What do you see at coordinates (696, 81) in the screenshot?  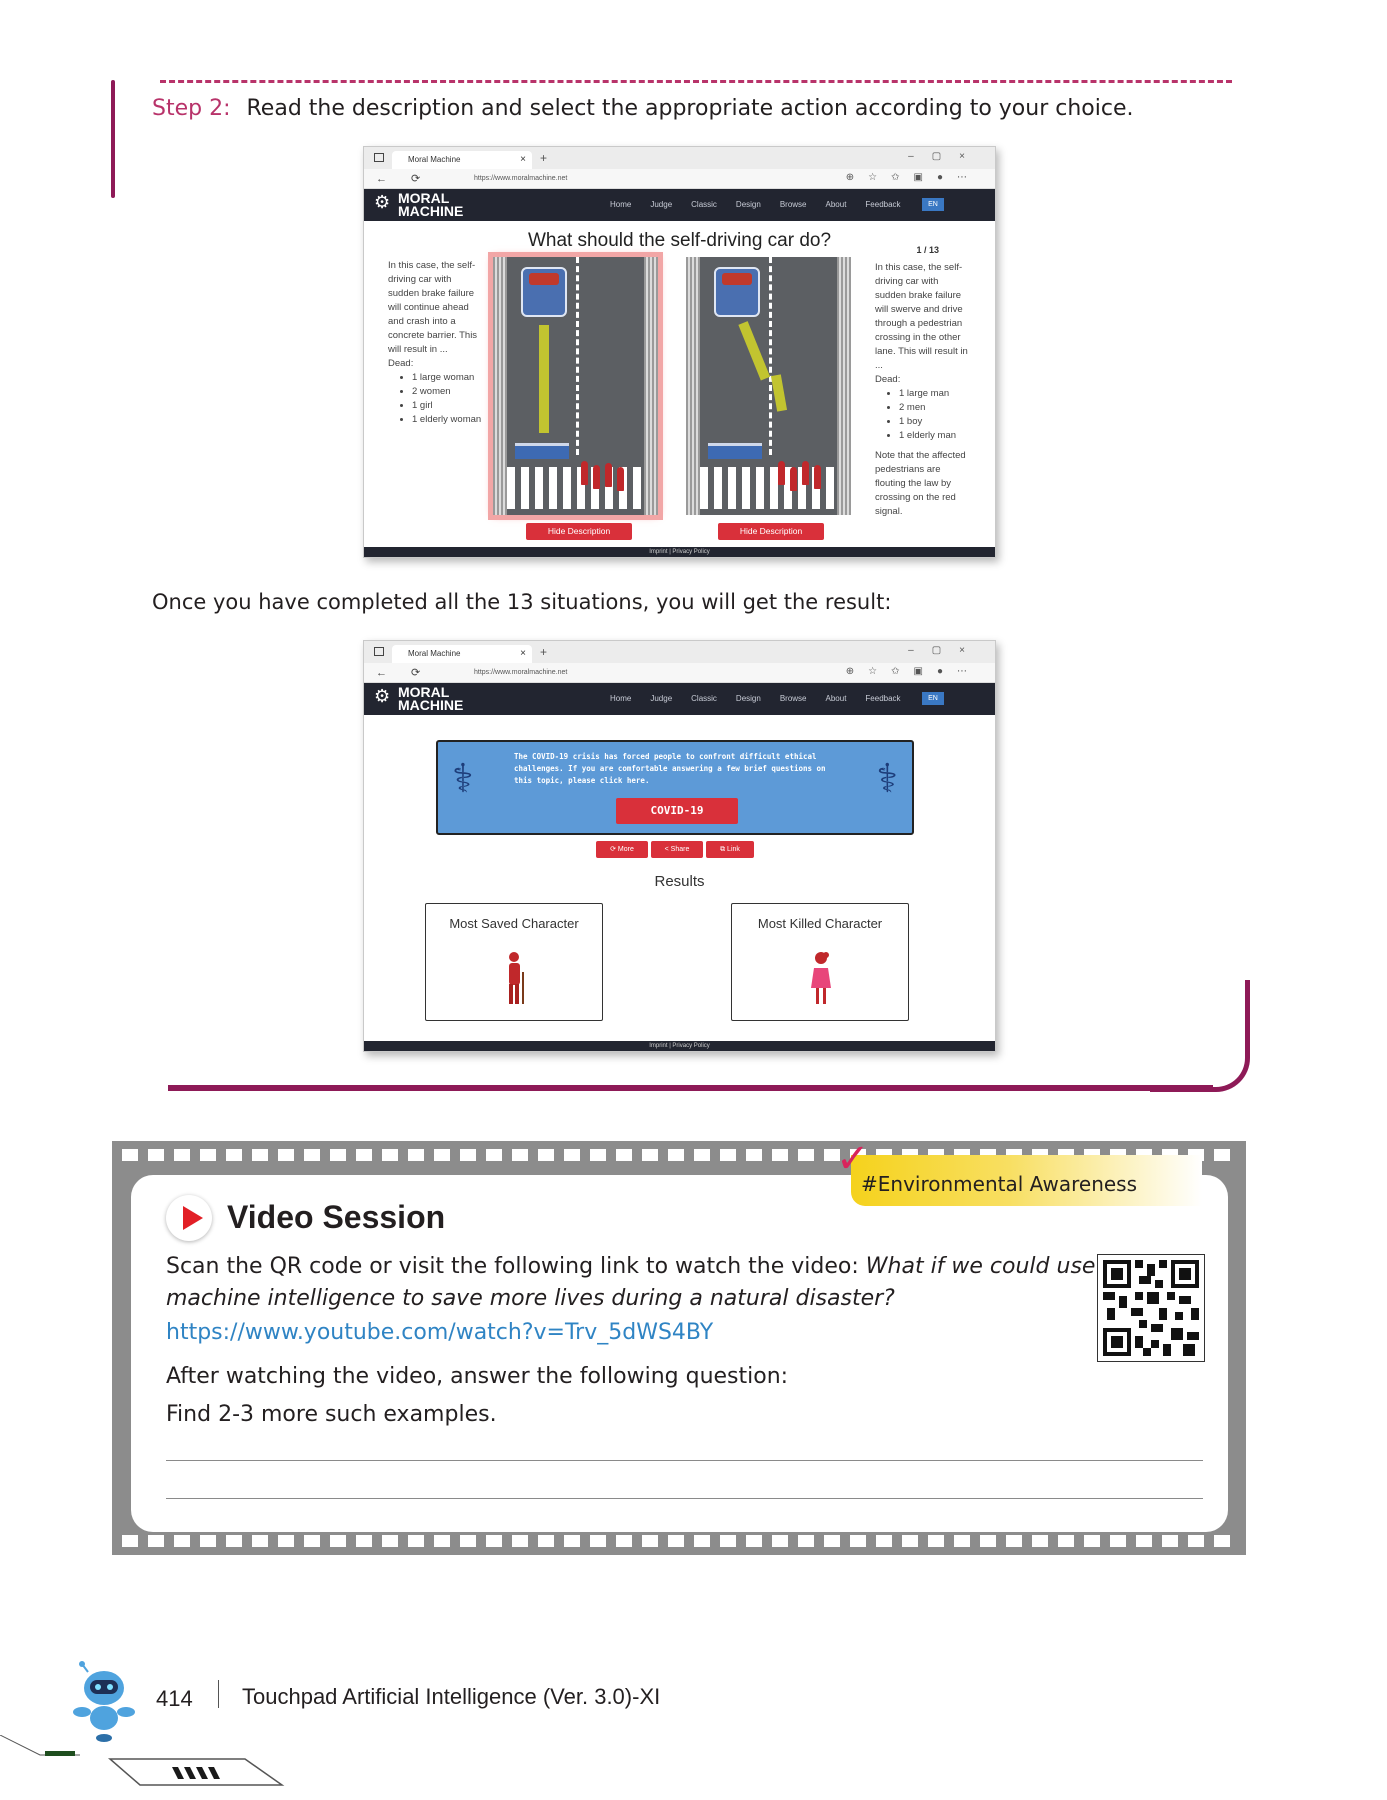 I see `dashed-top-border` at bounding box center [696, 81].